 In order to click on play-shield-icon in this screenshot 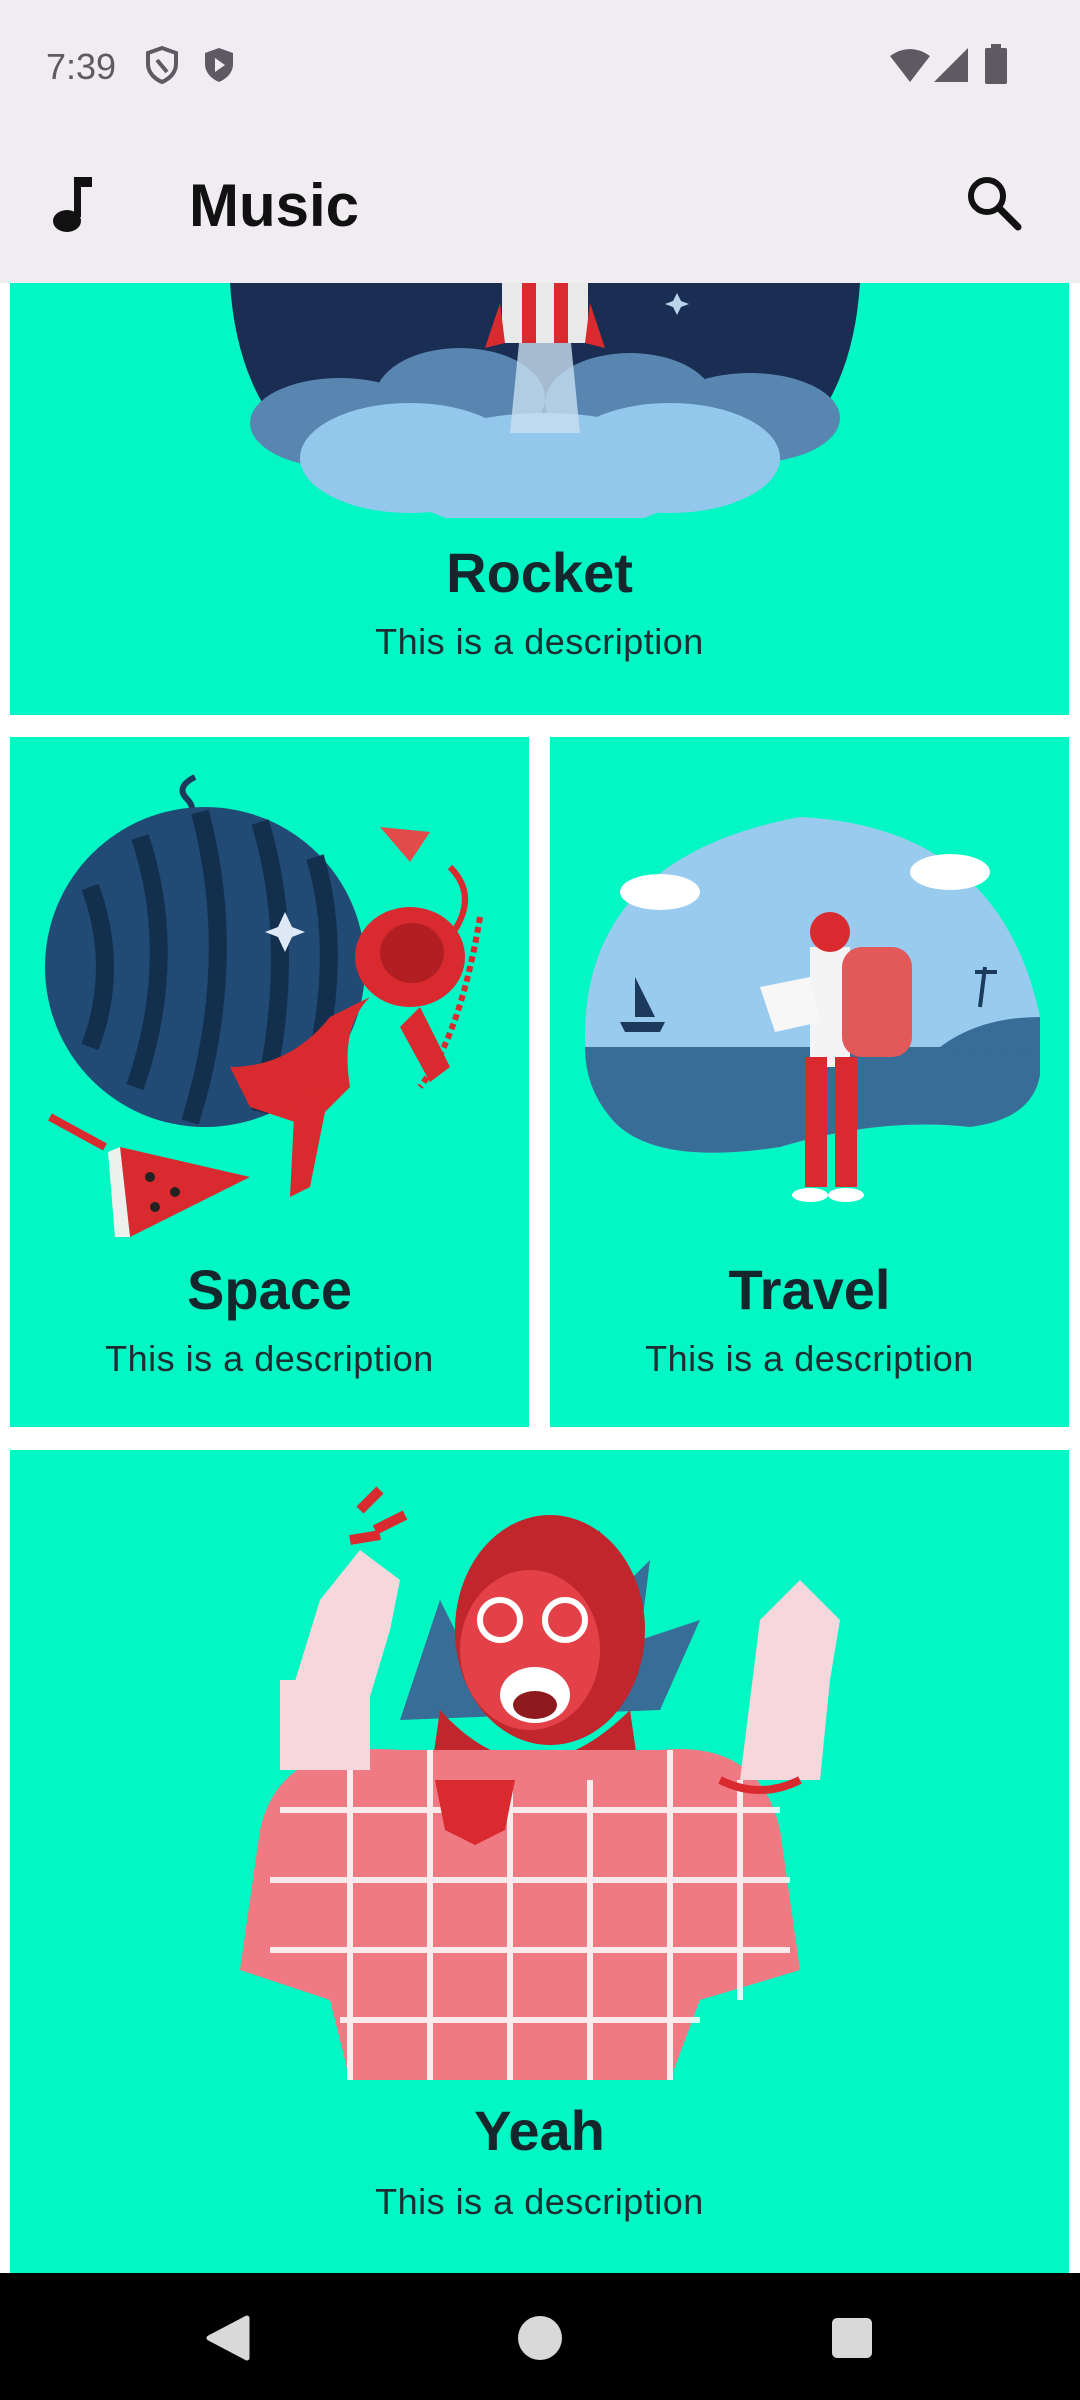, I will do `click(219, 65)`.